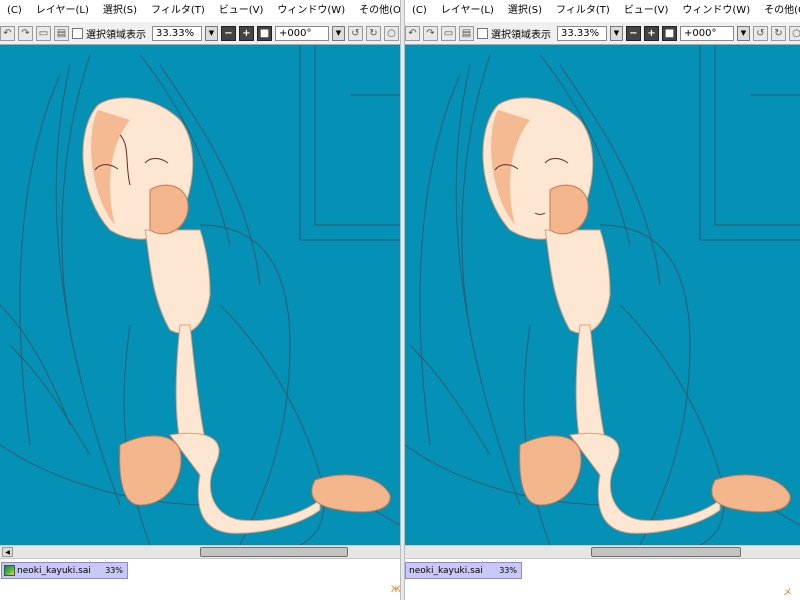  I want to click on horizontal-scrollbar: ◀, so click(200, 552).